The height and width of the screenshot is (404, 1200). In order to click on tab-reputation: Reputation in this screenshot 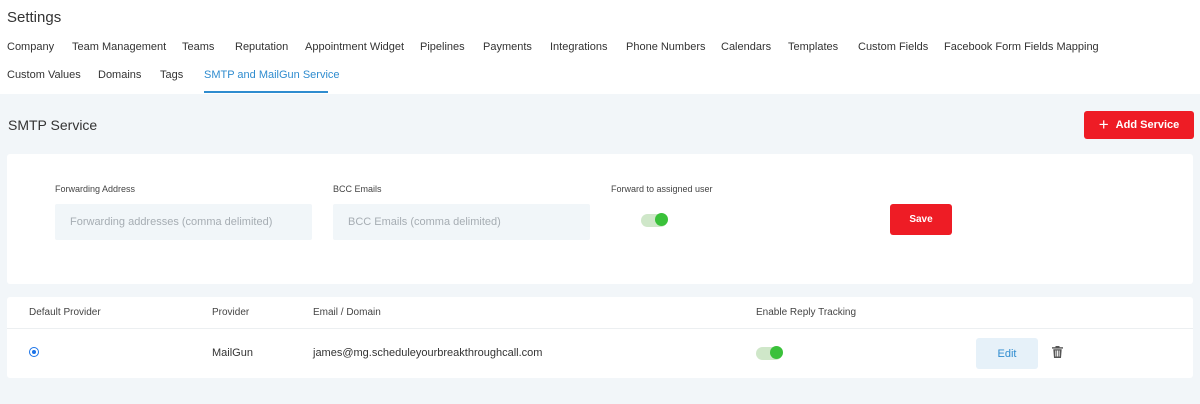, I will do `click(261, 47)`.